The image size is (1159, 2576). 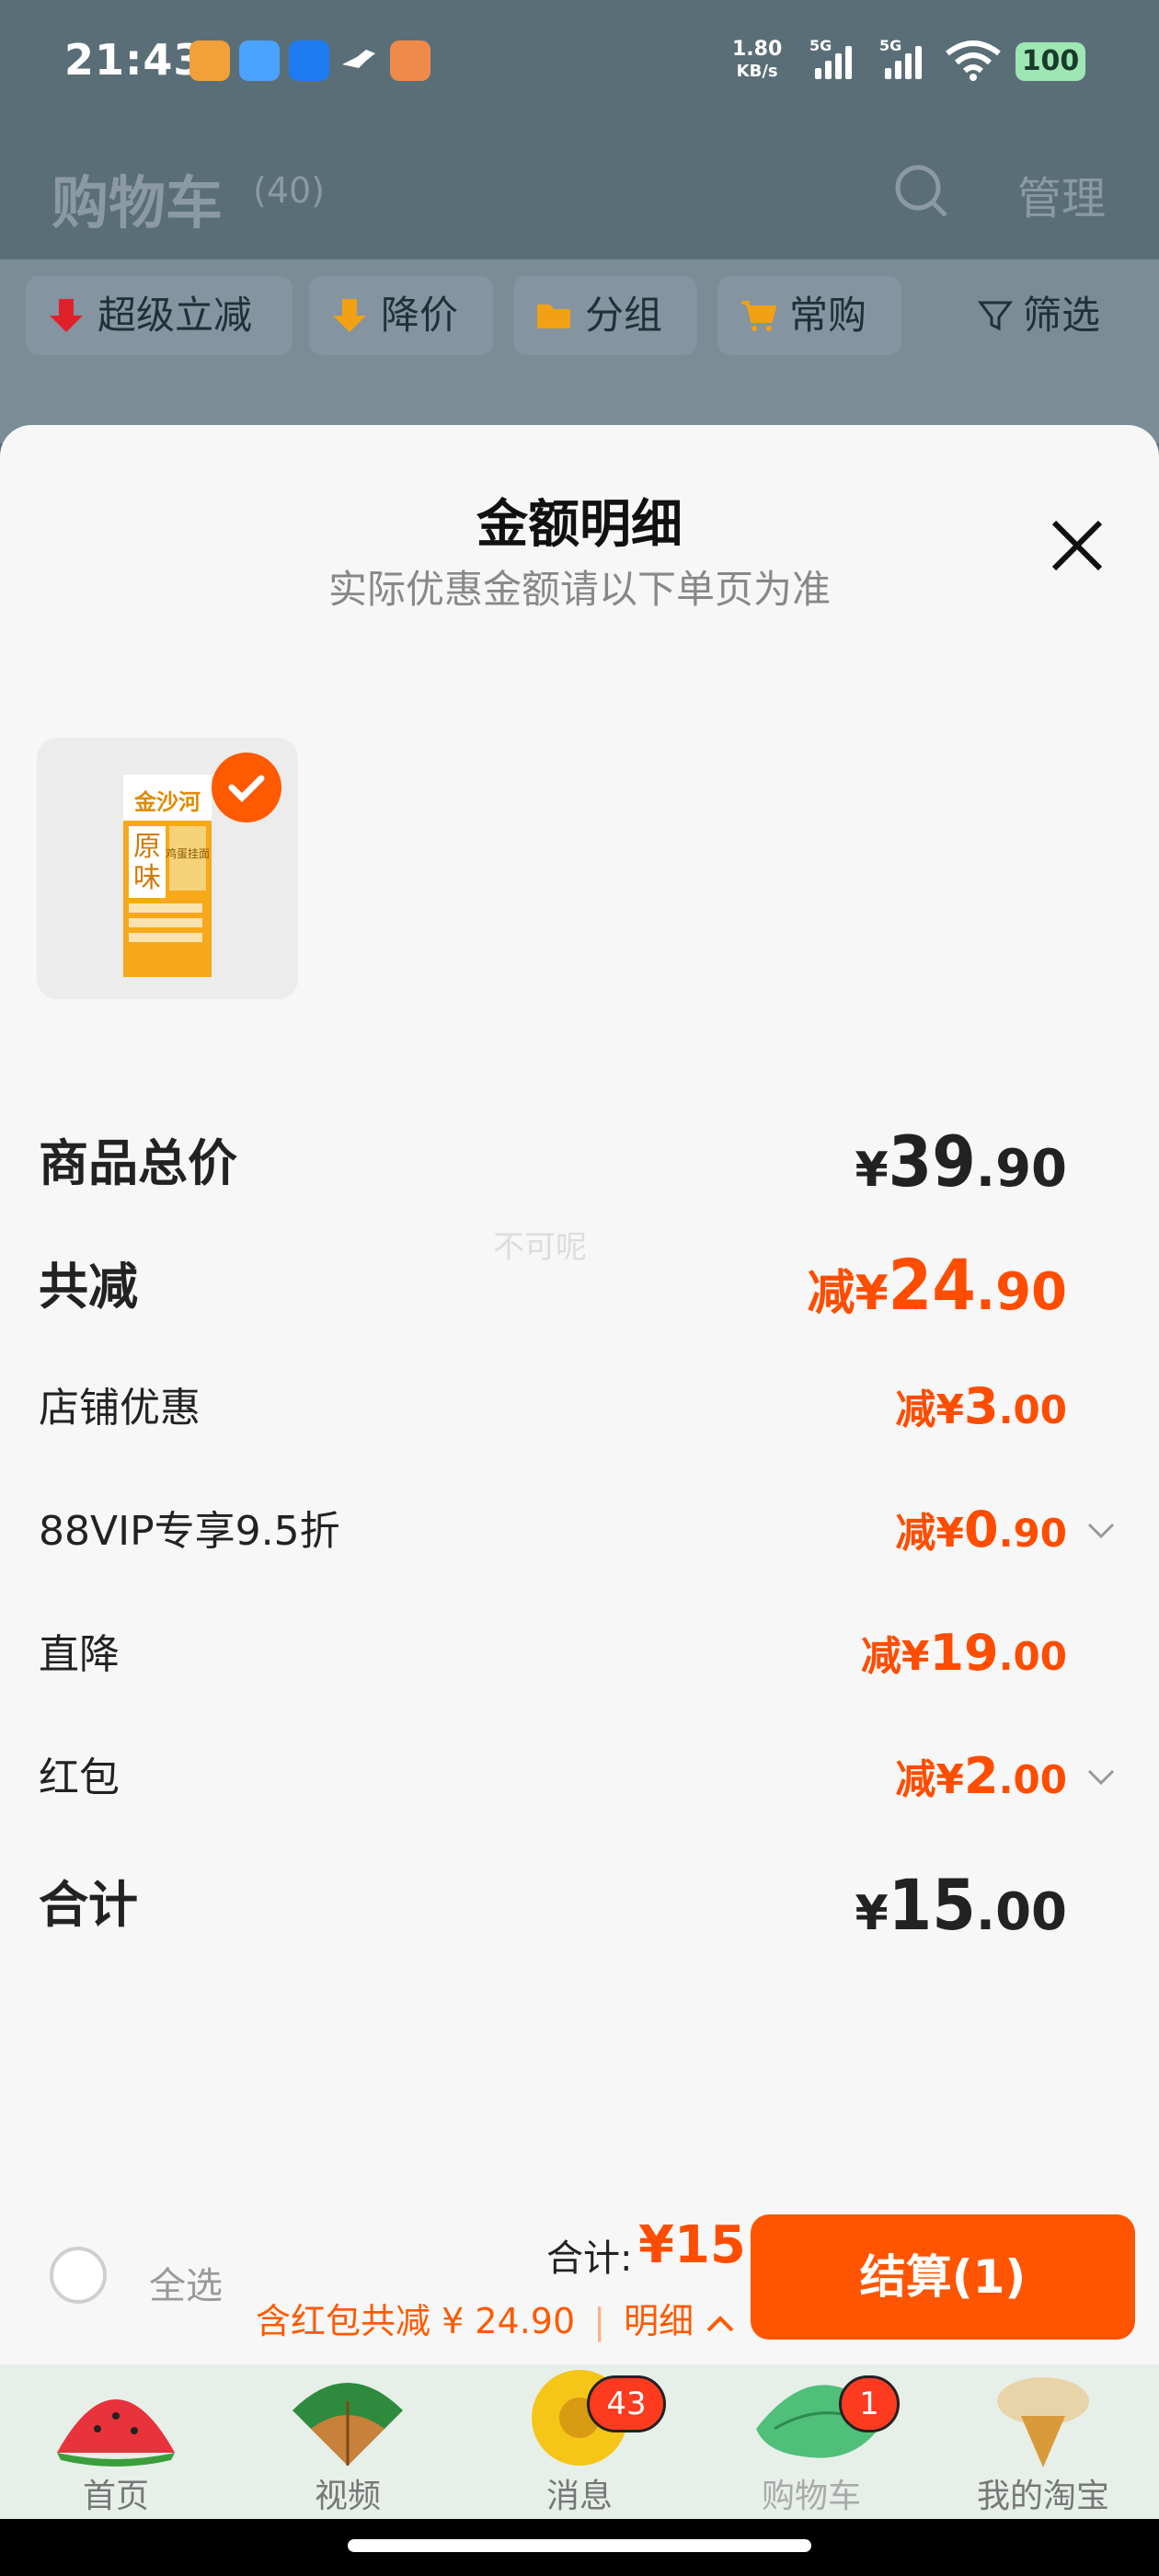 What do you see at coordinates (579, 2496) in the screenshot?
I see `tab-label: 消息` at bounding box center [579, 2496].